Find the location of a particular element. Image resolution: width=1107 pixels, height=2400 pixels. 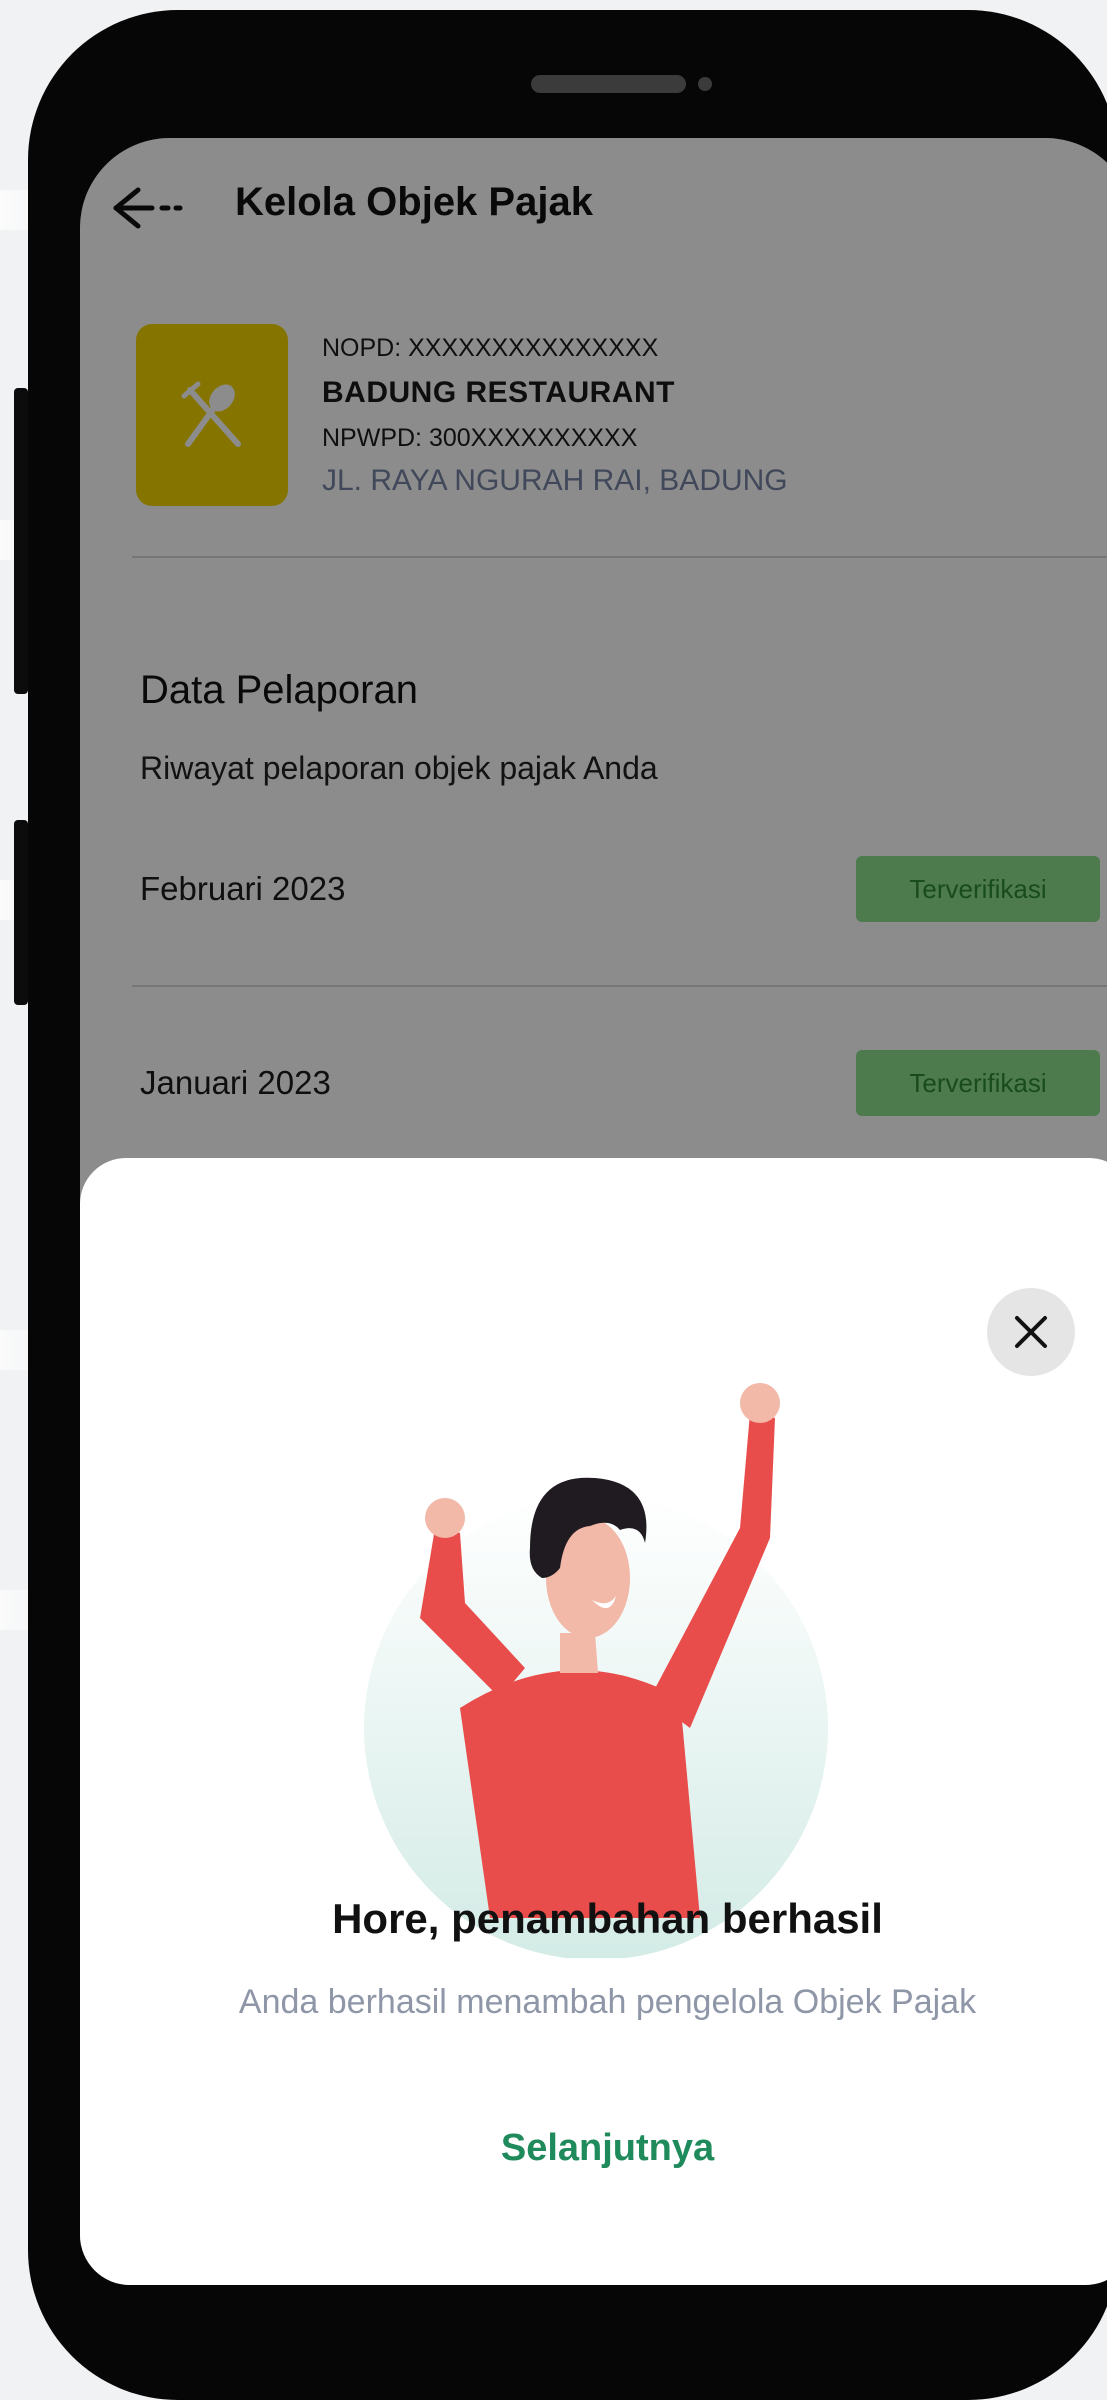

close-button is located at coordinates (1031, 1332).